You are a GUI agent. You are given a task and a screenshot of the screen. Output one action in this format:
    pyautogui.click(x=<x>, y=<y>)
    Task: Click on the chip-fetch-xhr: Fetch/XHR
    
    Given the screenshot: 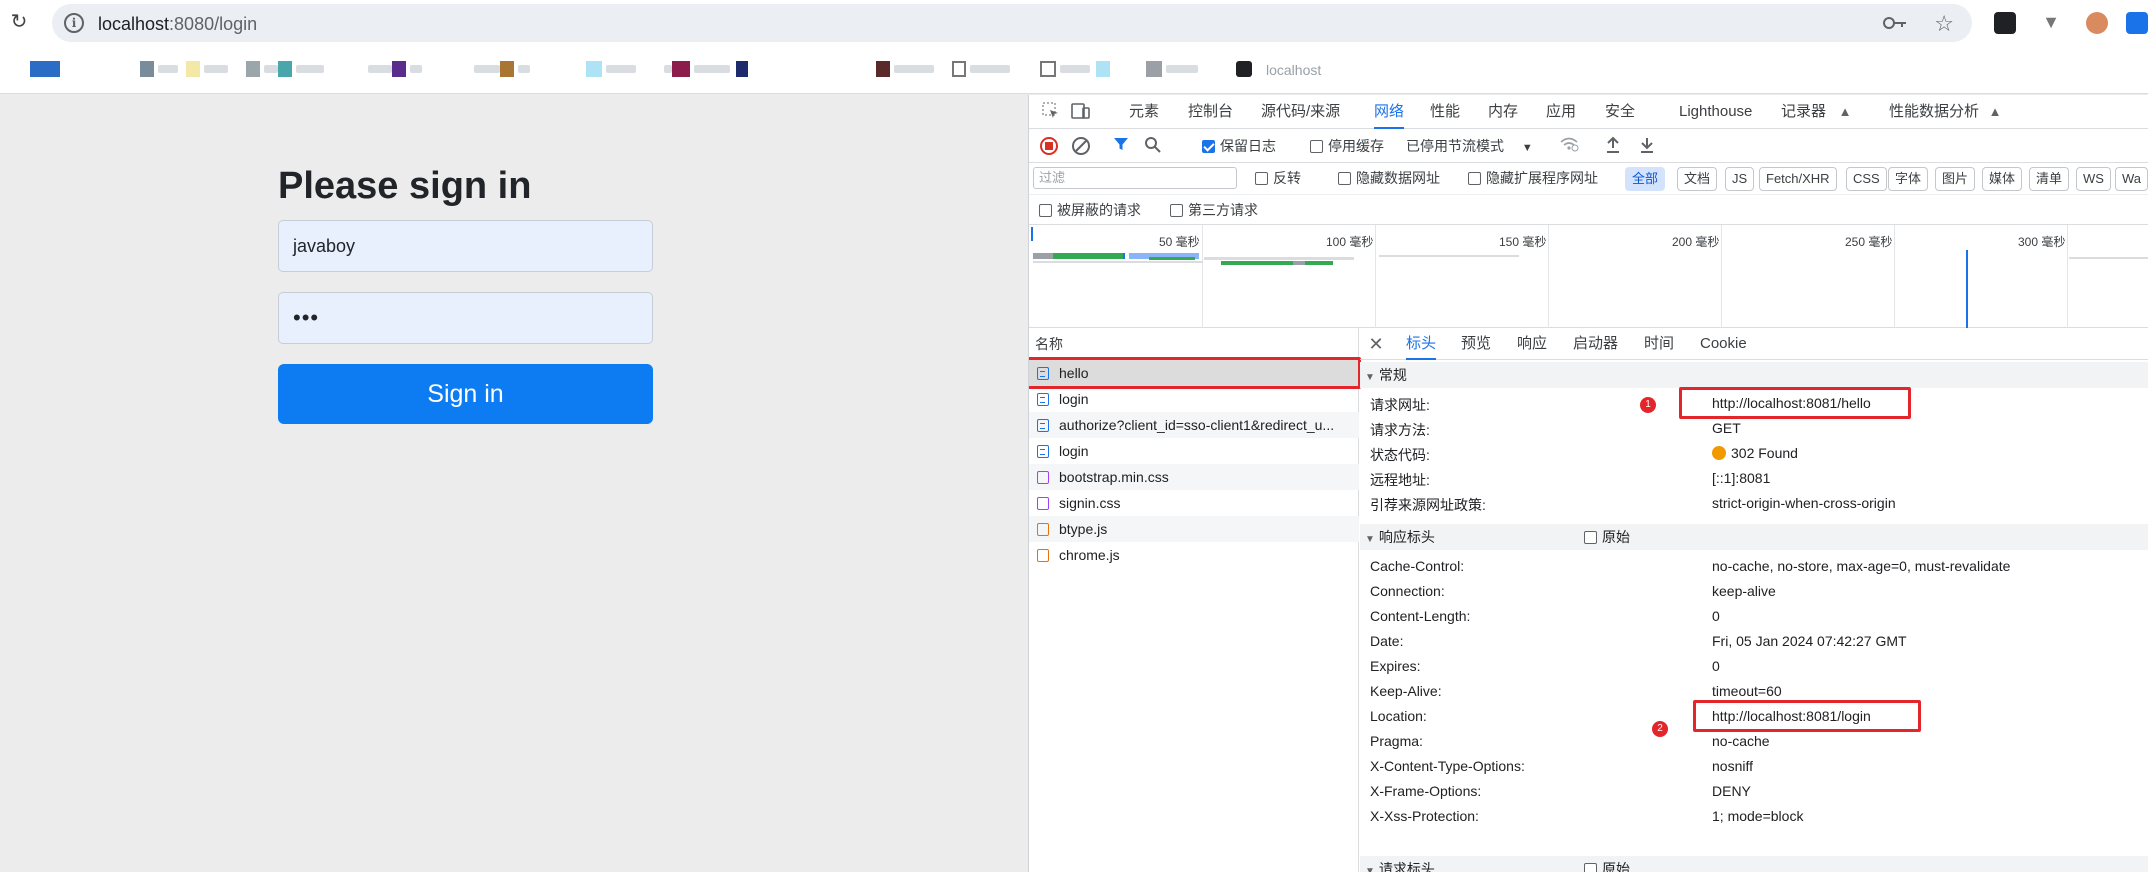 What is the action you would take?
    pyautogui.click(x=1798, y=179)
    